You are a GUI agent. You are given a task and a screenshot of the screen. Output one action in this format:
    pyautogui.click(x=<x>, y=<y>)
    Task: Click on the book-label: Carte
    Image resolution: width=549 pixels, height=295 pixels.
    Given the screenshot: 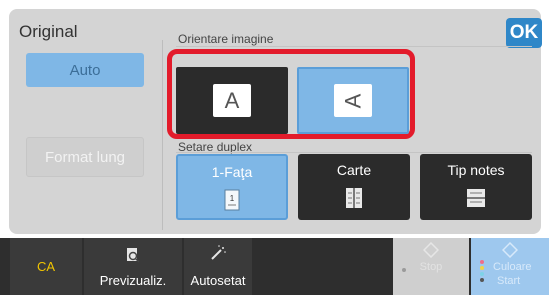 What is the action you would take?
    pyautogui.click(x=354, y=170)
    